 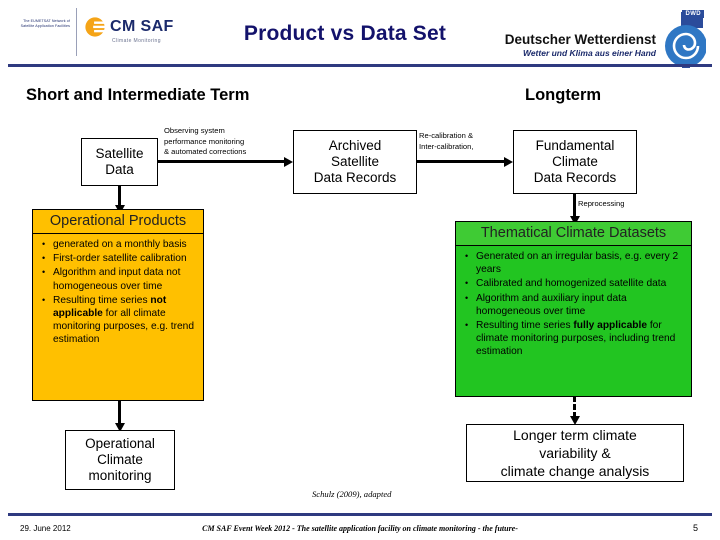 I want to click on panel-thematical-climate-datasets-title: Thematical Climate Datasets, so click(x=573, y=234).